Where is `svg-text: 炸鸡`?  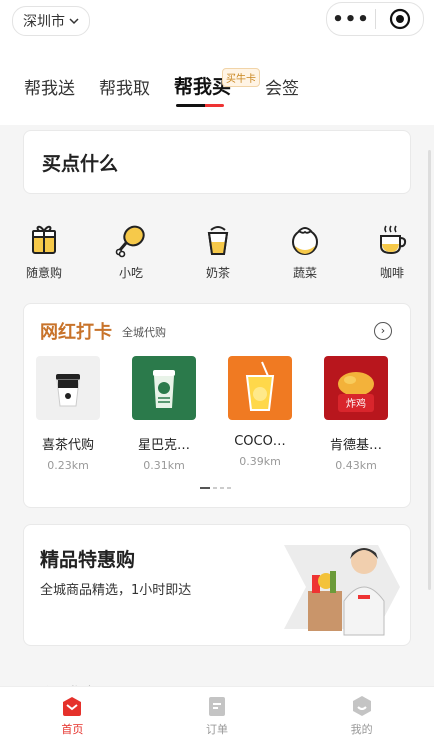 svg-text: 炸鸡 is located at coordinates (356, 403).